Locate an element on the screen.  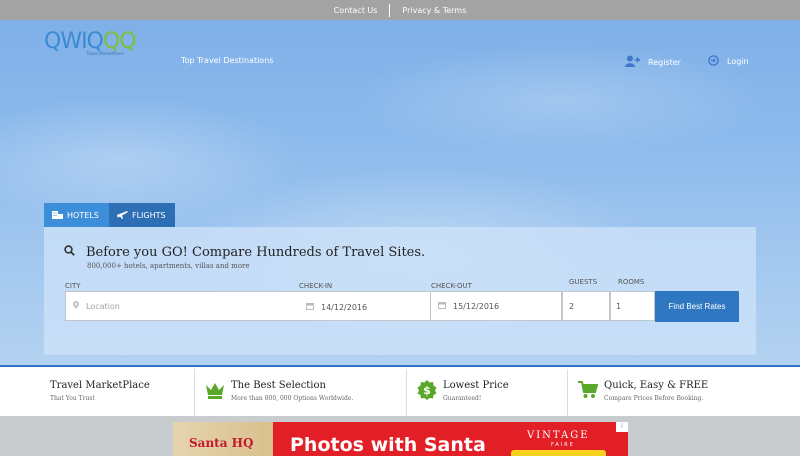
checkout-input: 15/12/2016 is located at coordinates (496, 306).